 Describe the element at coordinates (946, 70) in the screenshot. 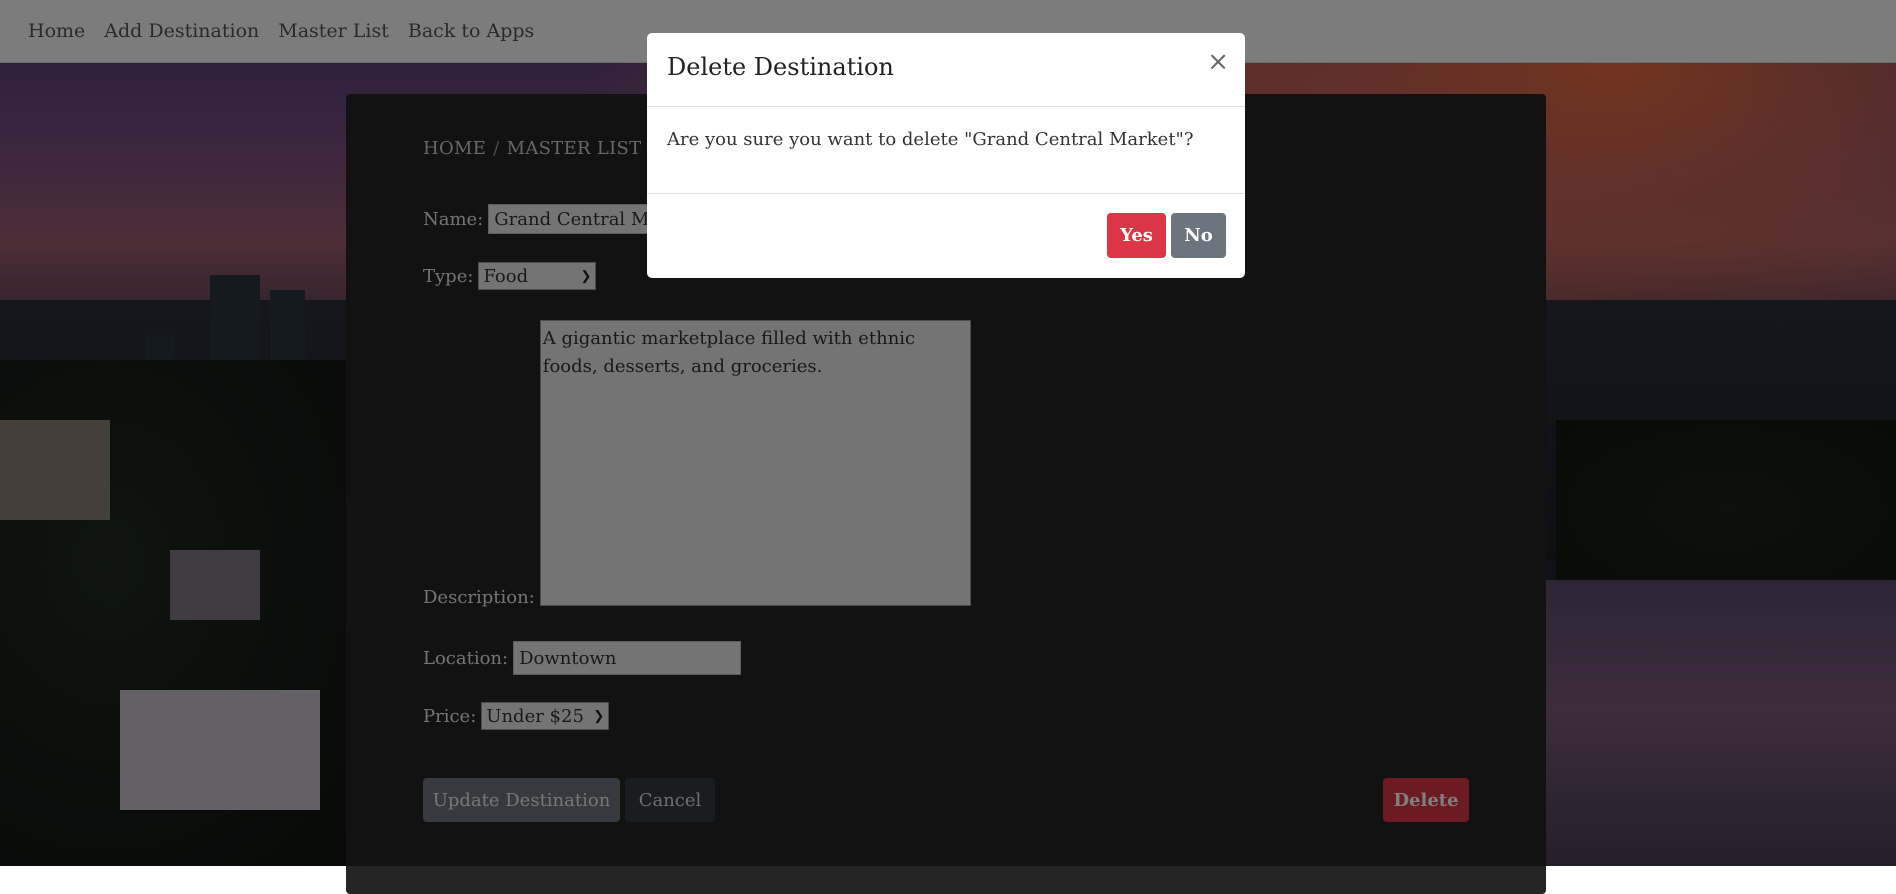

I see `modal-header: Delete Destination ×` at that location.